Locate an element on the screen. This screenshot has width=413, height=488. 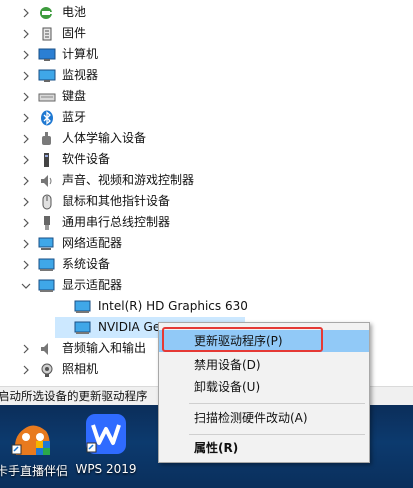
tree-item-audio-io: 音频输入和输出 is located at coordinates (73, 348).